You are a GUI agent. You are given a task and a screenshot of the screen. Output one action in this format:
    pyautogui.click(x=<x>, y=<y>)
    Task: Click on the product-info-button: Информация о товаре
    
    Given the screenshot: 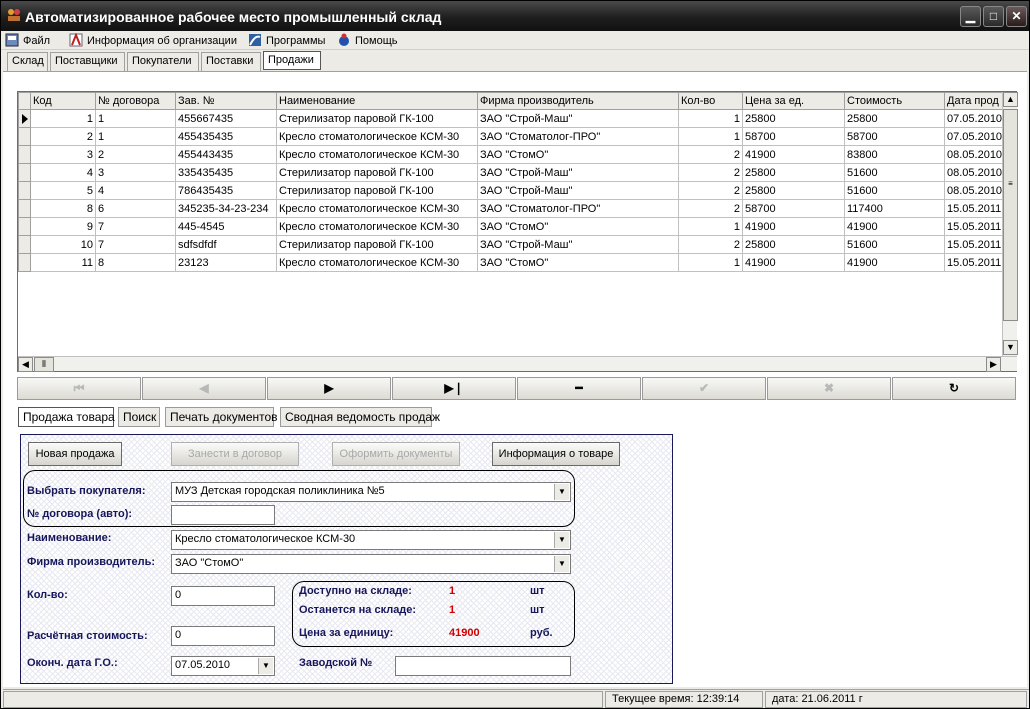 What is the action you would take?
    pyautogui.click(x=556, y=454)
    